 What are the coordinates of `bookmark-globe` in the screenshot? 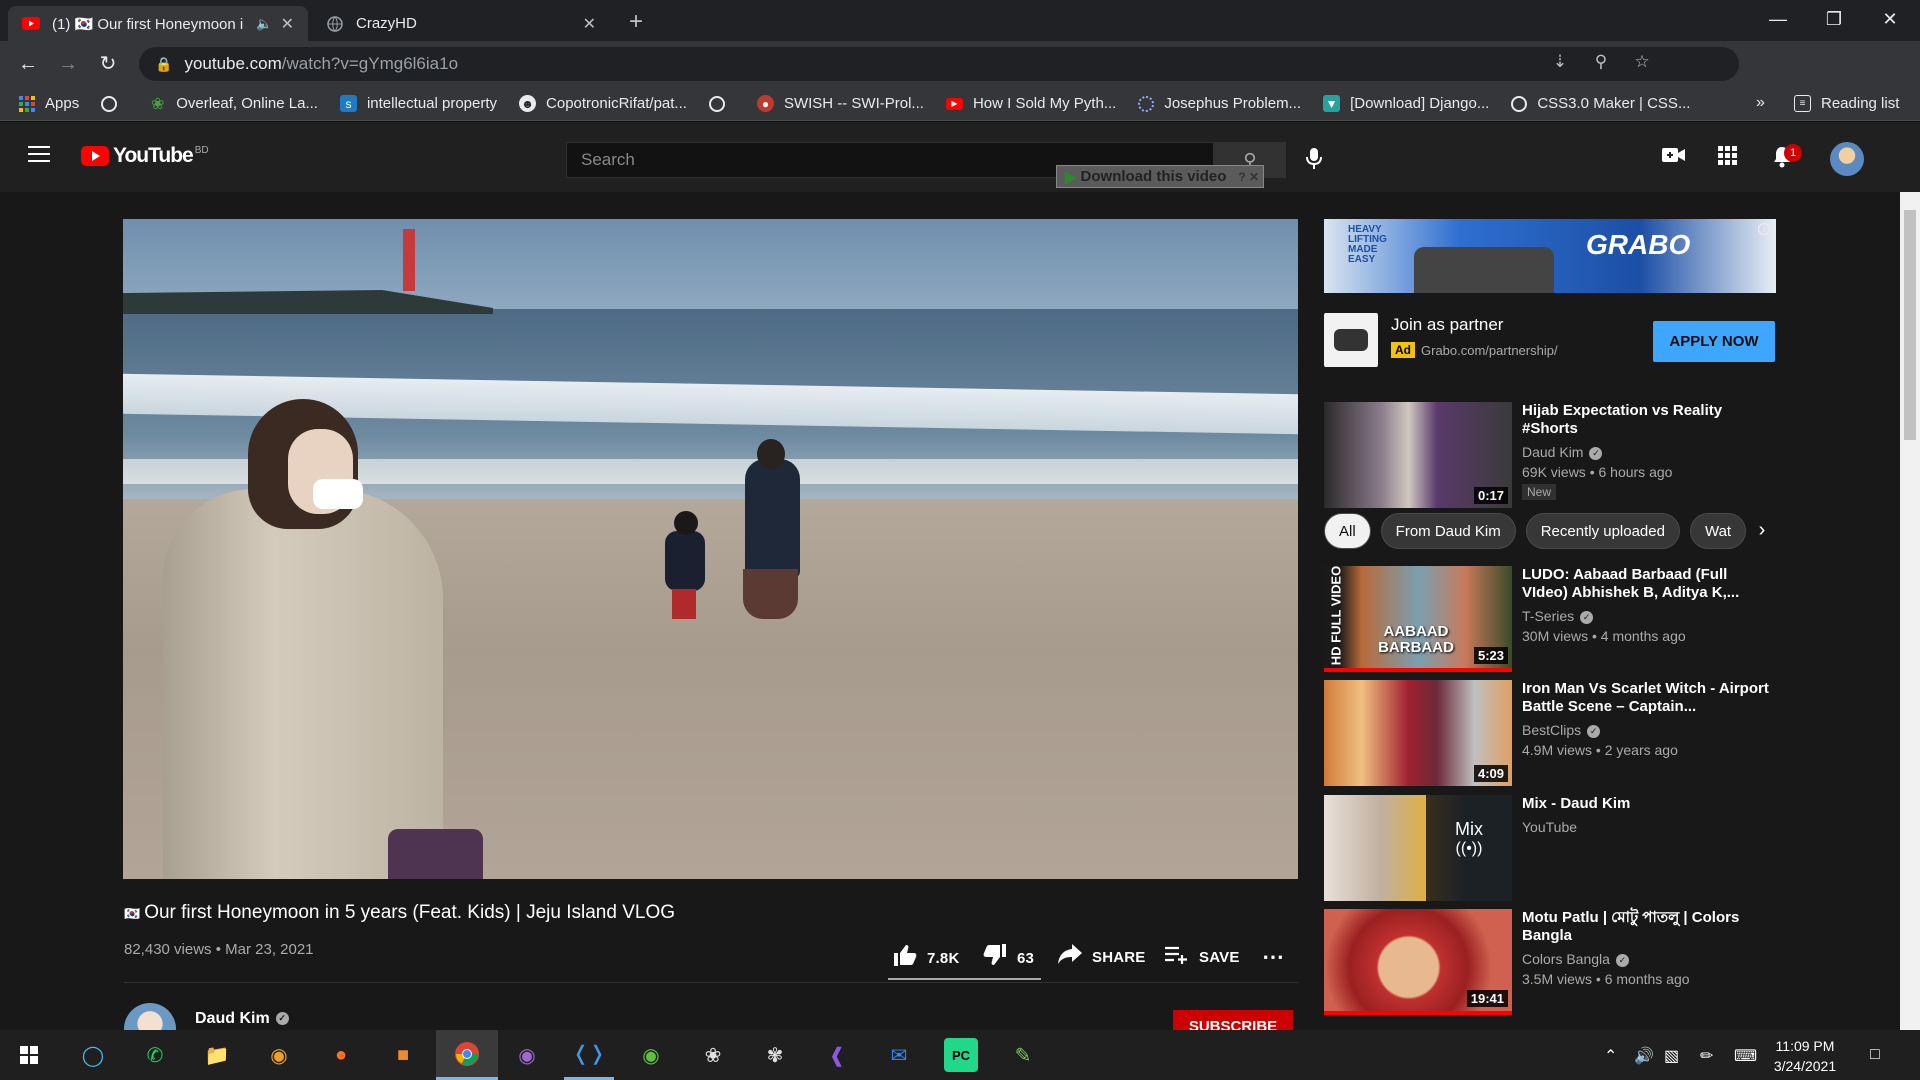 It's located at (114, 103).